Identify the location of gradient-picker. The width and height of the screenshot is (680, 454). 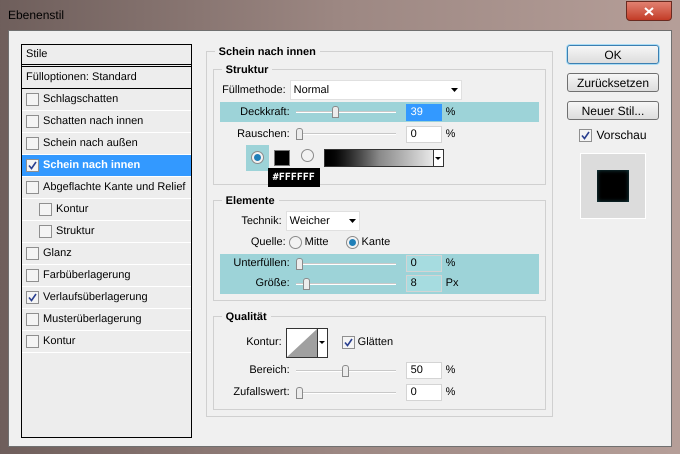
(384, 158).